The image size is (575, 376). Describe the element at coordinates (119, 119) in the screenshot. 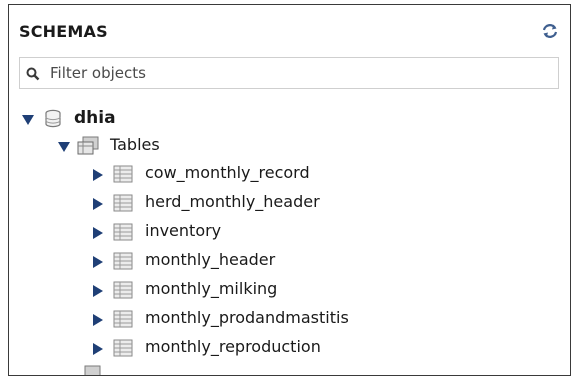

I see `schema-node-dhia: dhia` at that location.